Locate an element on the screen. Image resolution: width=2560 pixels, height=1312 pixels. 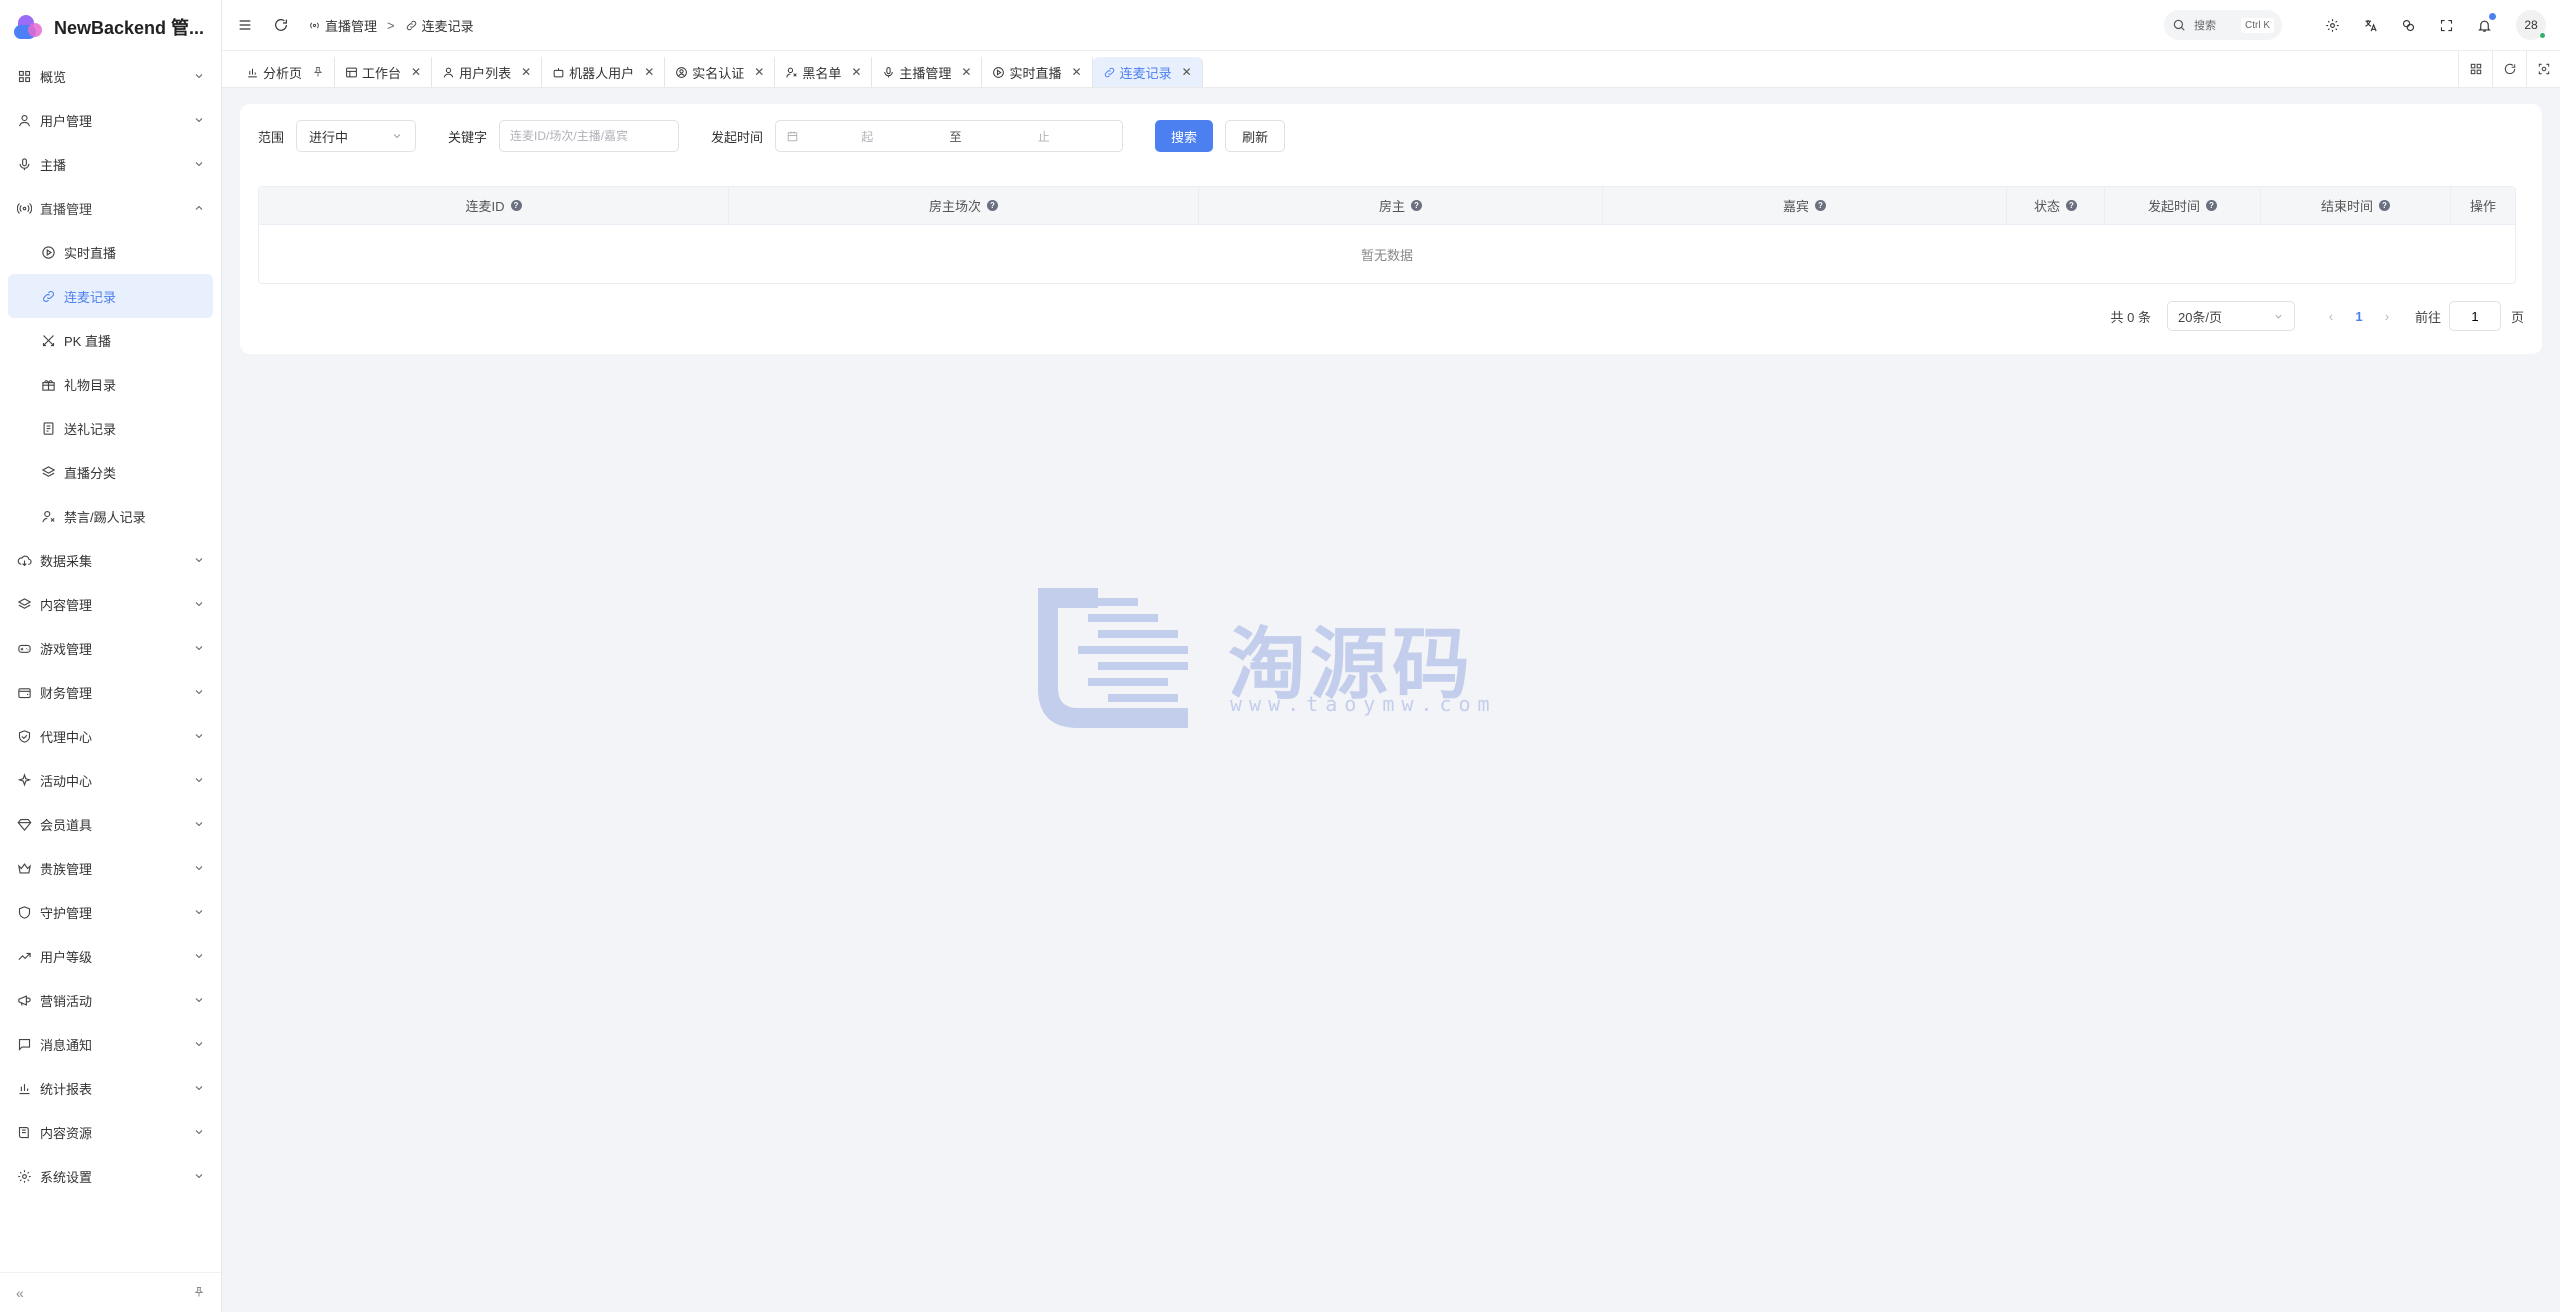
tab-2: 用户列表 ✕ is located at coordinates (487, 72).